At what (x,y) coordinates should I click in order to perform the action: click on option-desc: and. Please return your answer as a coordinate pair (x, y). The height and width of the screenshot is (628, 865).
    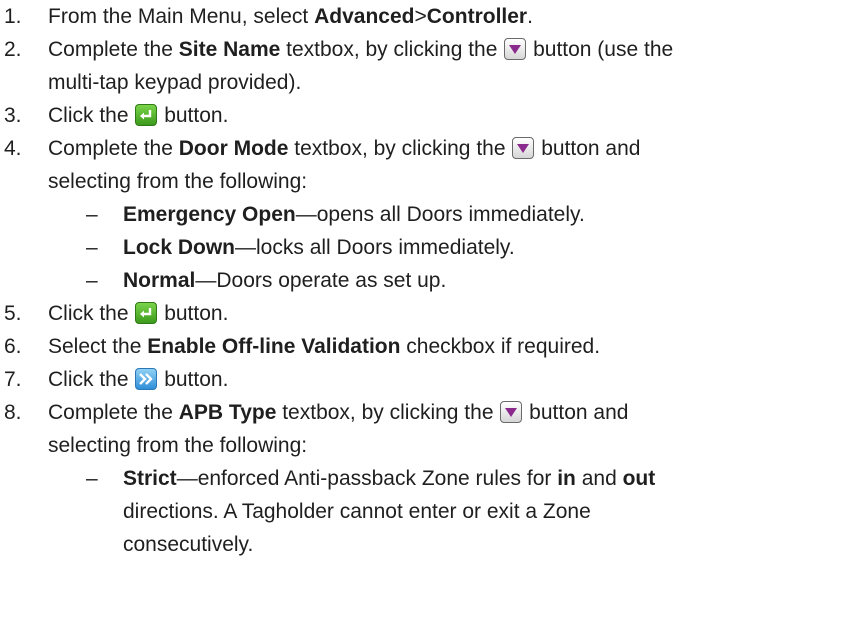
    Looking at the image, I should click on (599, 478).